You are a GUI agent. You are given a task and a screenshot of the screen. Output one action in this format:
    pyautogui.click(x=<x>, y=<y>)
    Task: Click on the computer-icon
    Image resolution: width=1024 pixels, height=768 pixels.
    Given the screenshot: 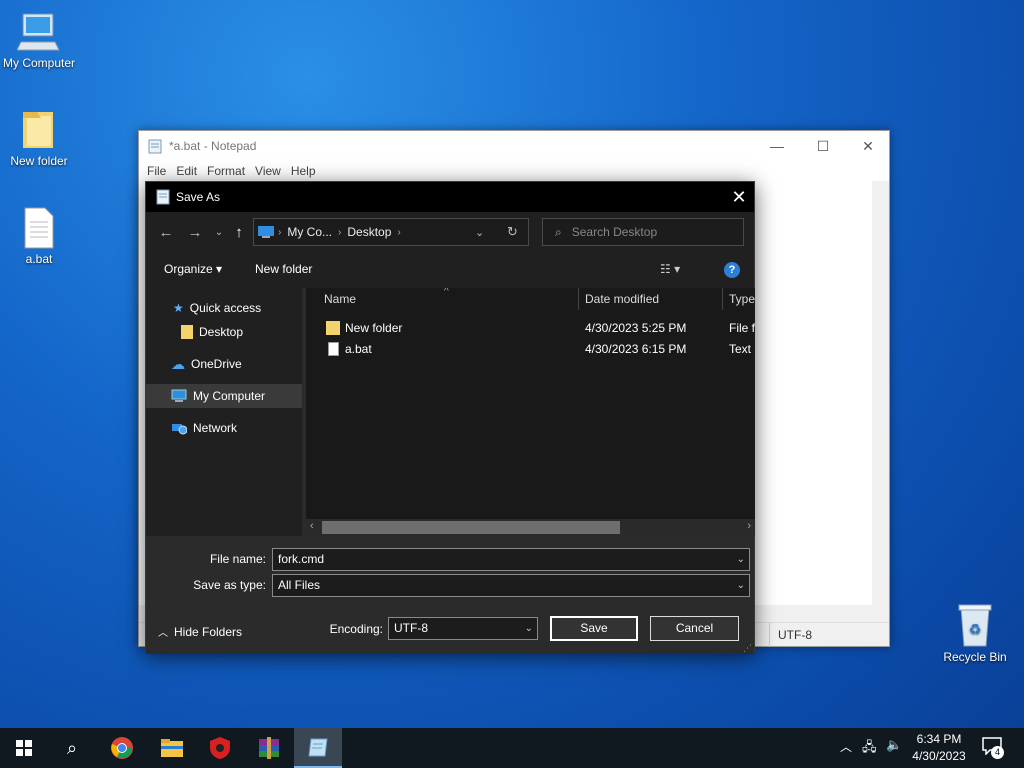 What is the action you would take?
    pyautogui.click(x=38, y=32)
    